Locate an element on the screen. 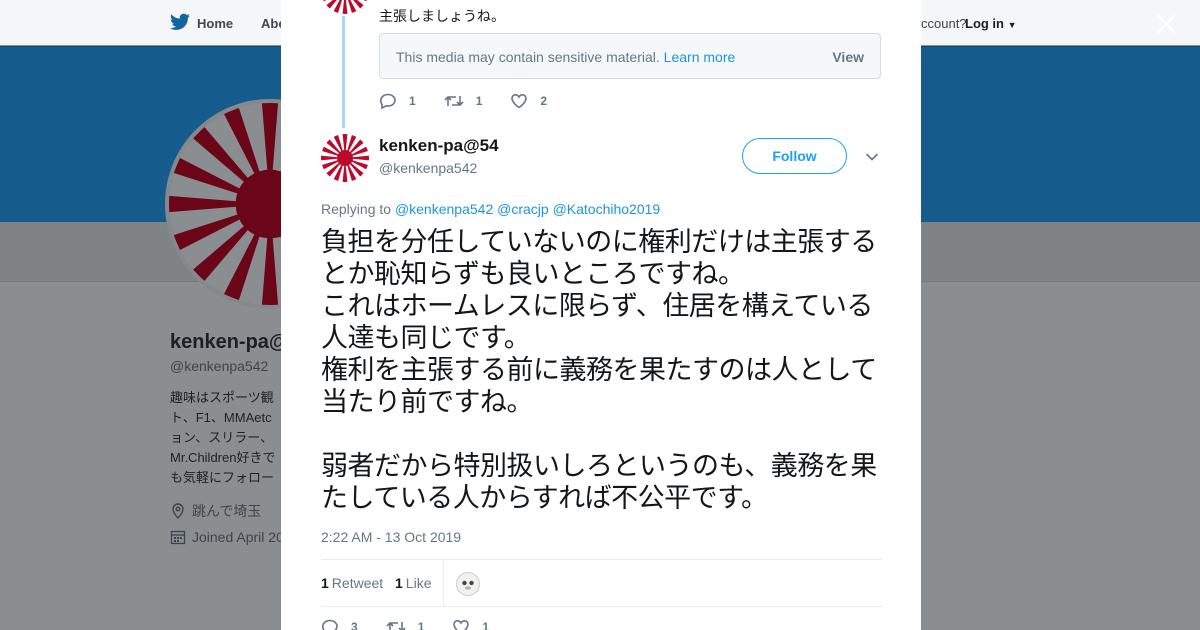  bio-line: 趣味はスポーツ観 is located at coordinates (222, 397).